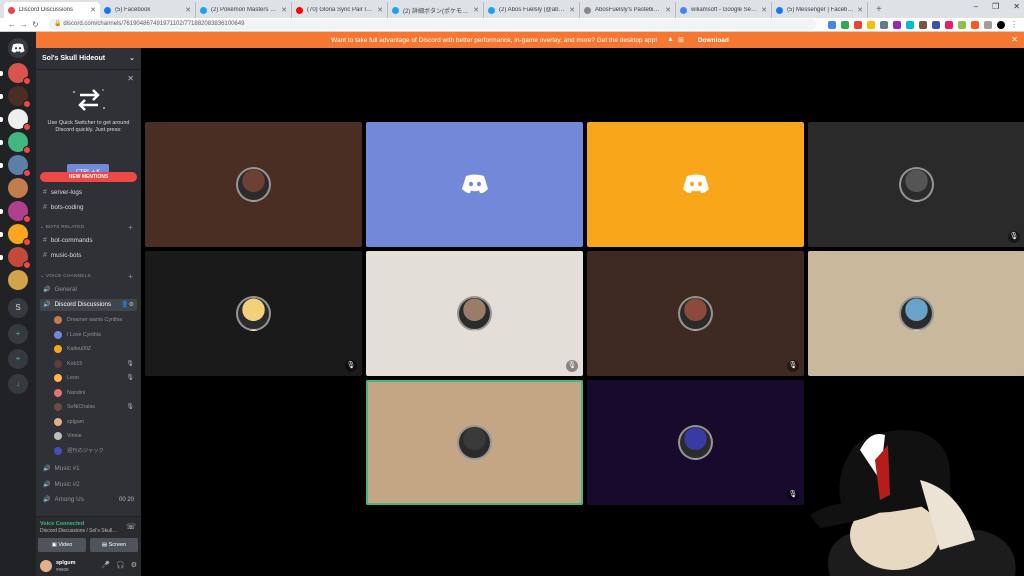  What do you see at coordinates (18, 48) in the screenshot?
I see `home-button` at bounding box center [18, 48].